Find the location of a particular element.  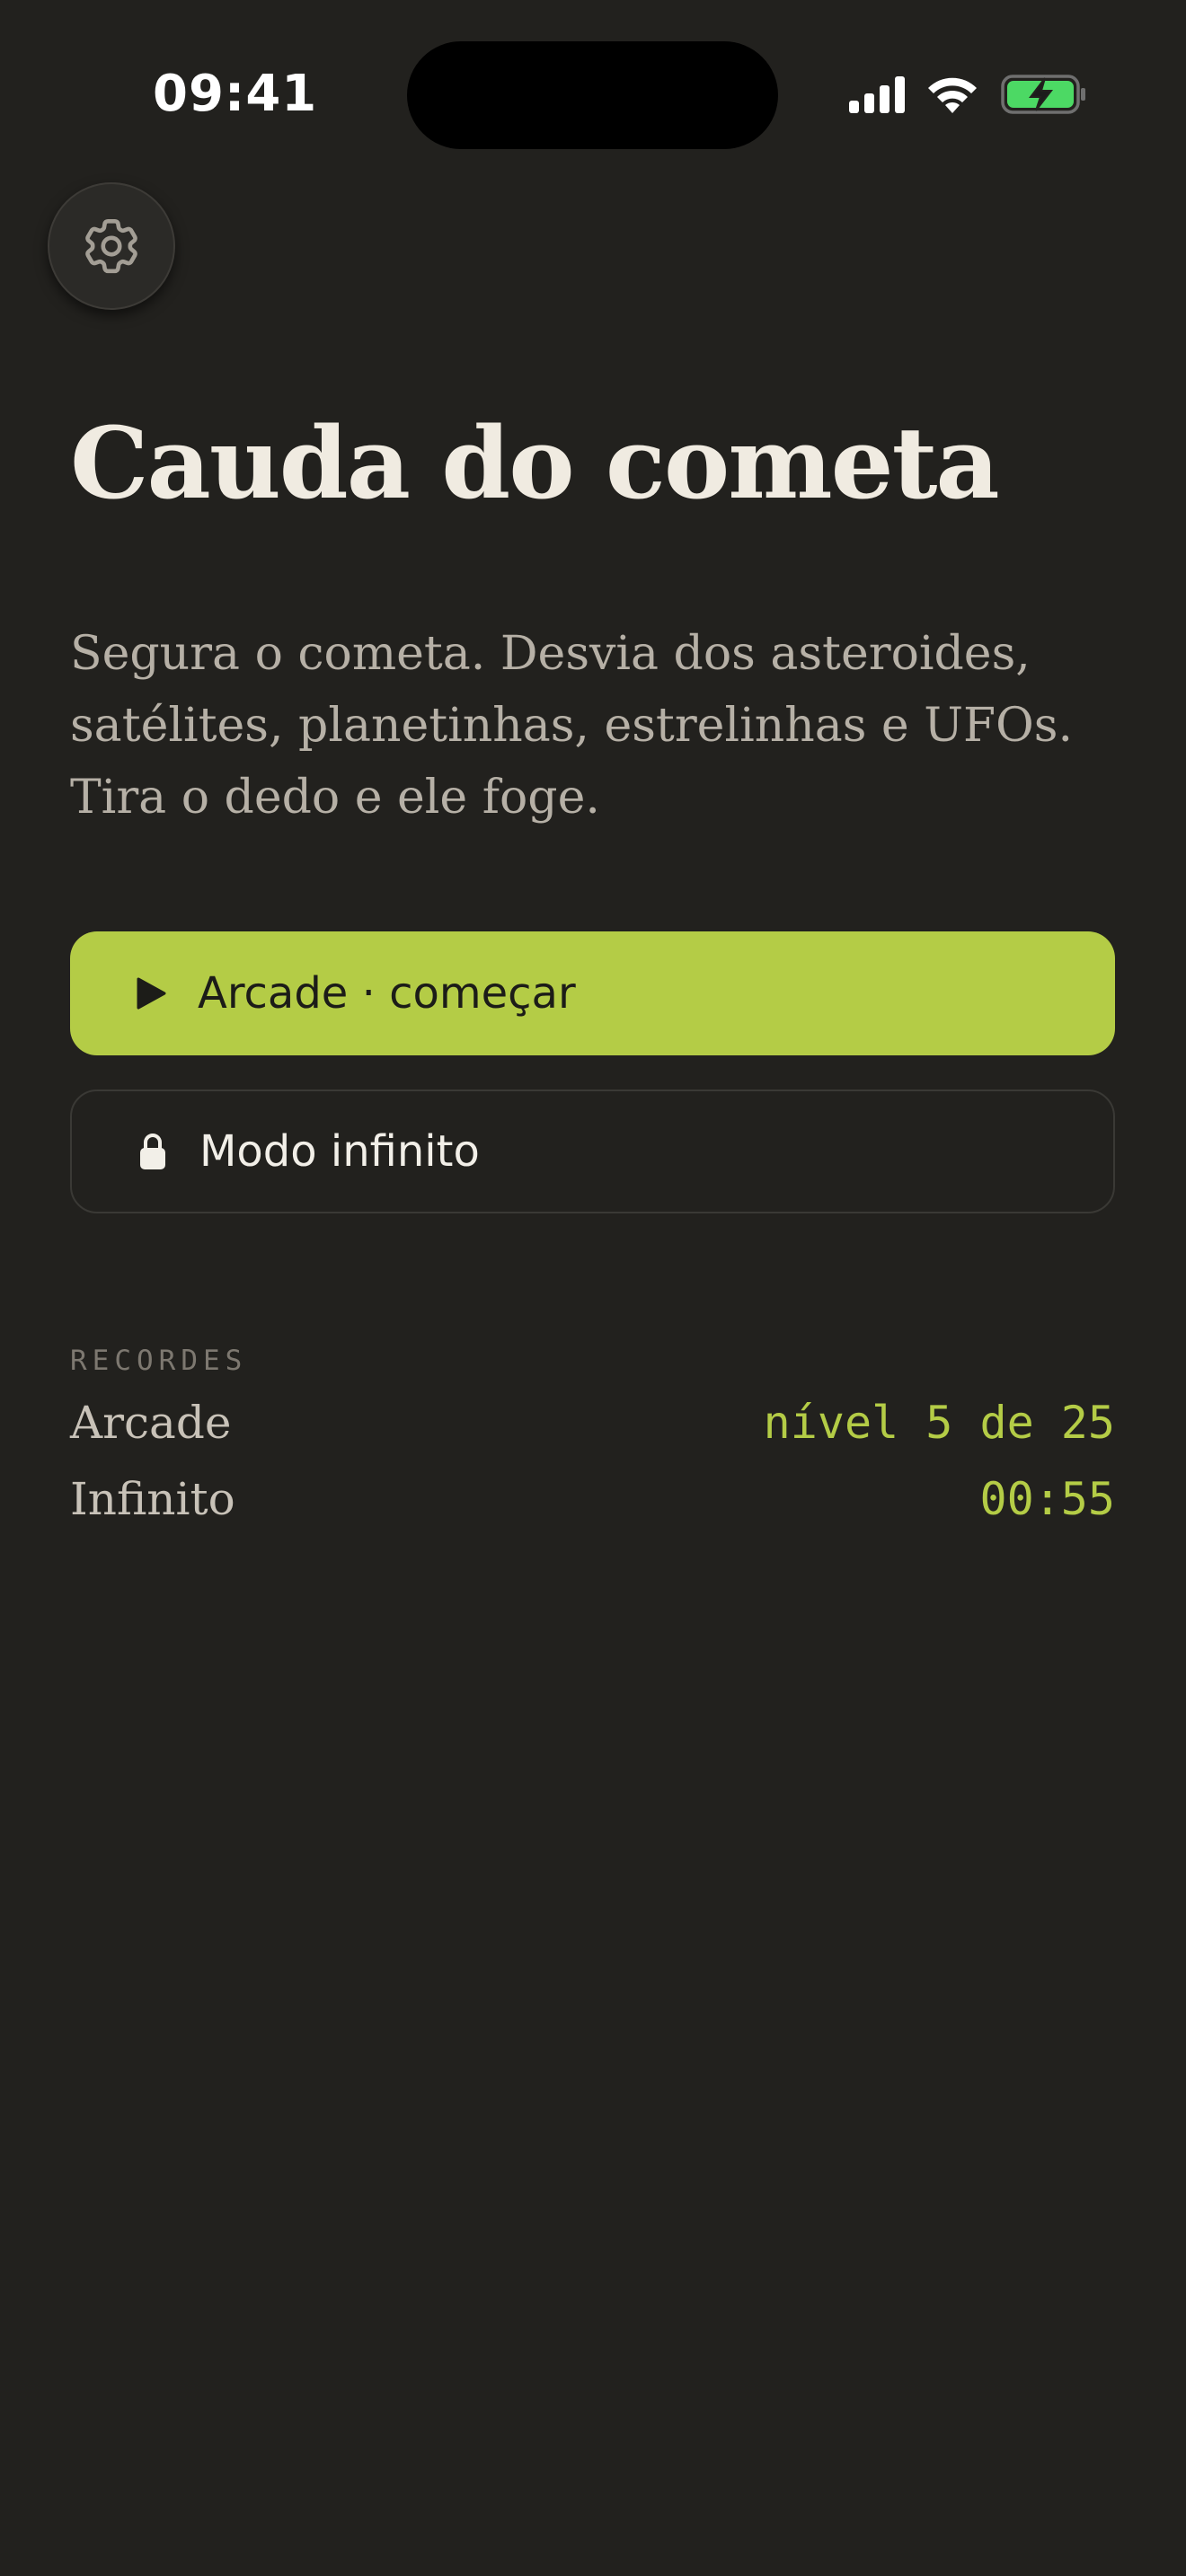

record-label: Arcade is located at coordinates (151, 1423).